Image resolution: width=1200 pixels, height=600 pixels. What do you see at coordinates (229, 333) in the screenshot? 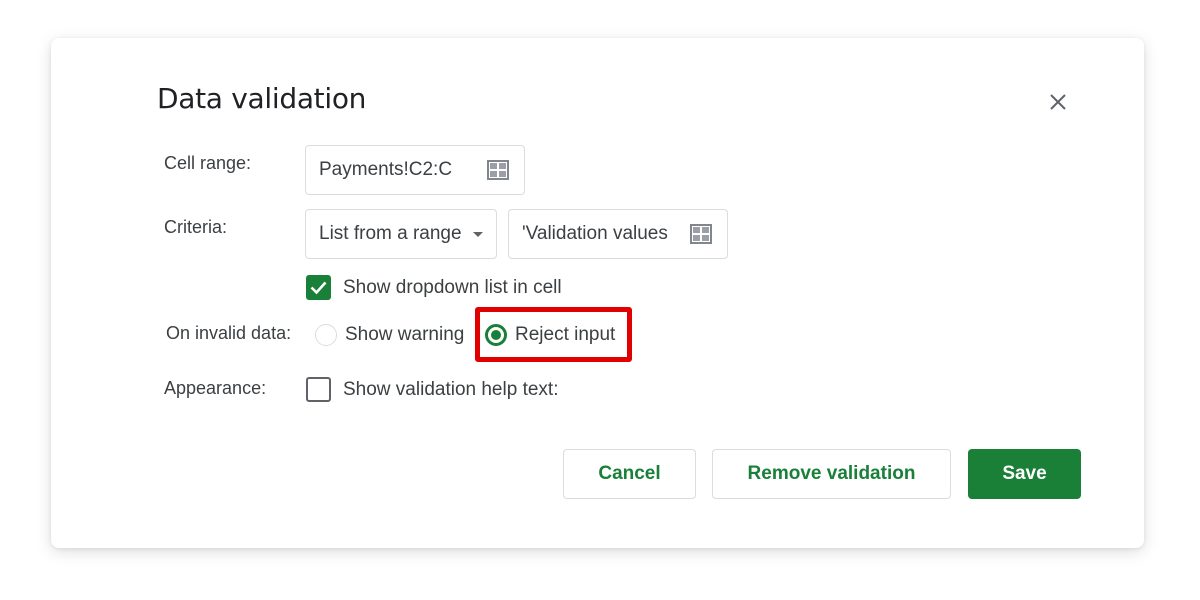
I see `on-invalid-label: On invalid data:` at bounding box center [229, 333].